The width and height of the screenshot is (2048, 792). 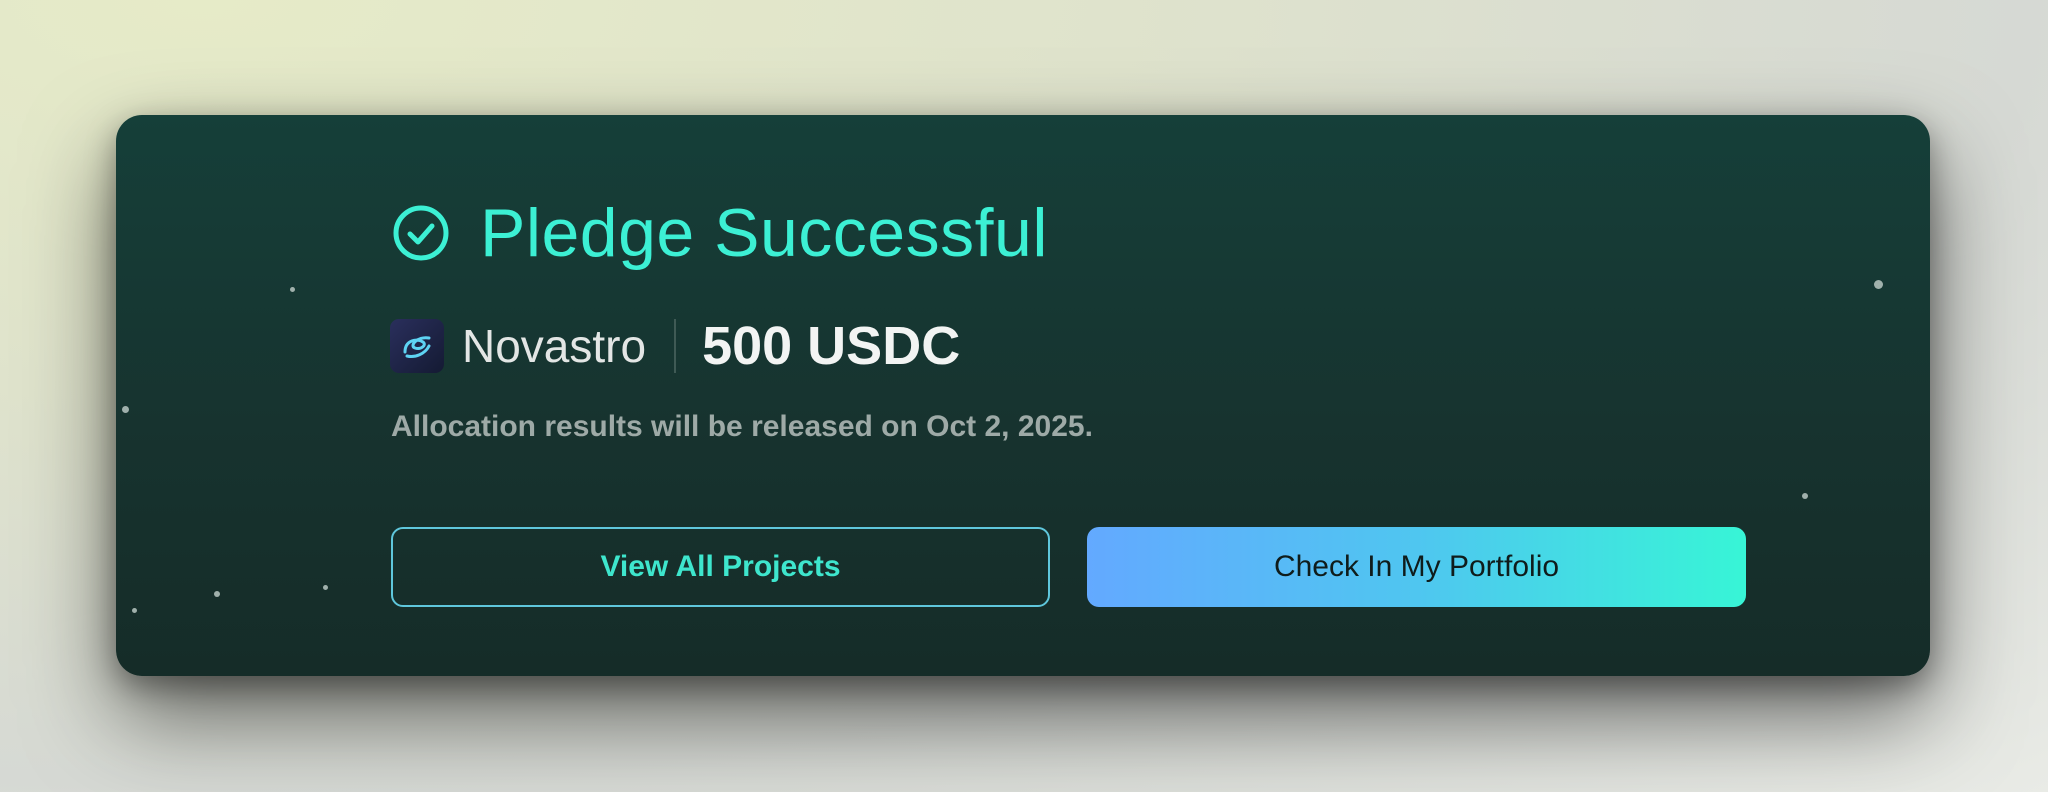 What do you see at coordinates (831, 346) in the screenshot?
I see `pledge-amount: 500 USDC` at bounding box center [831, 346].